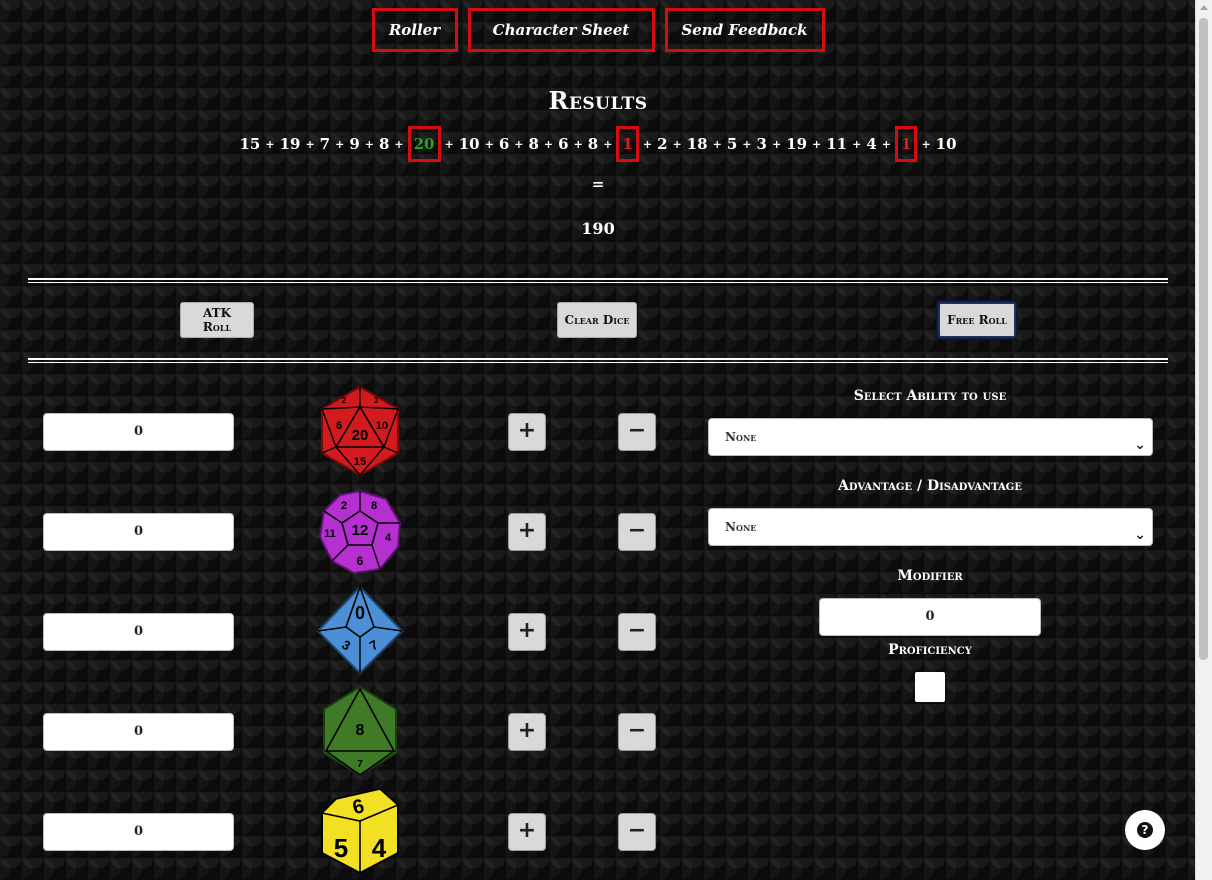 Image resolution: width=1212 pixels, height=880 pixels. I want to click on roll-value: 4, so click(871, 144).